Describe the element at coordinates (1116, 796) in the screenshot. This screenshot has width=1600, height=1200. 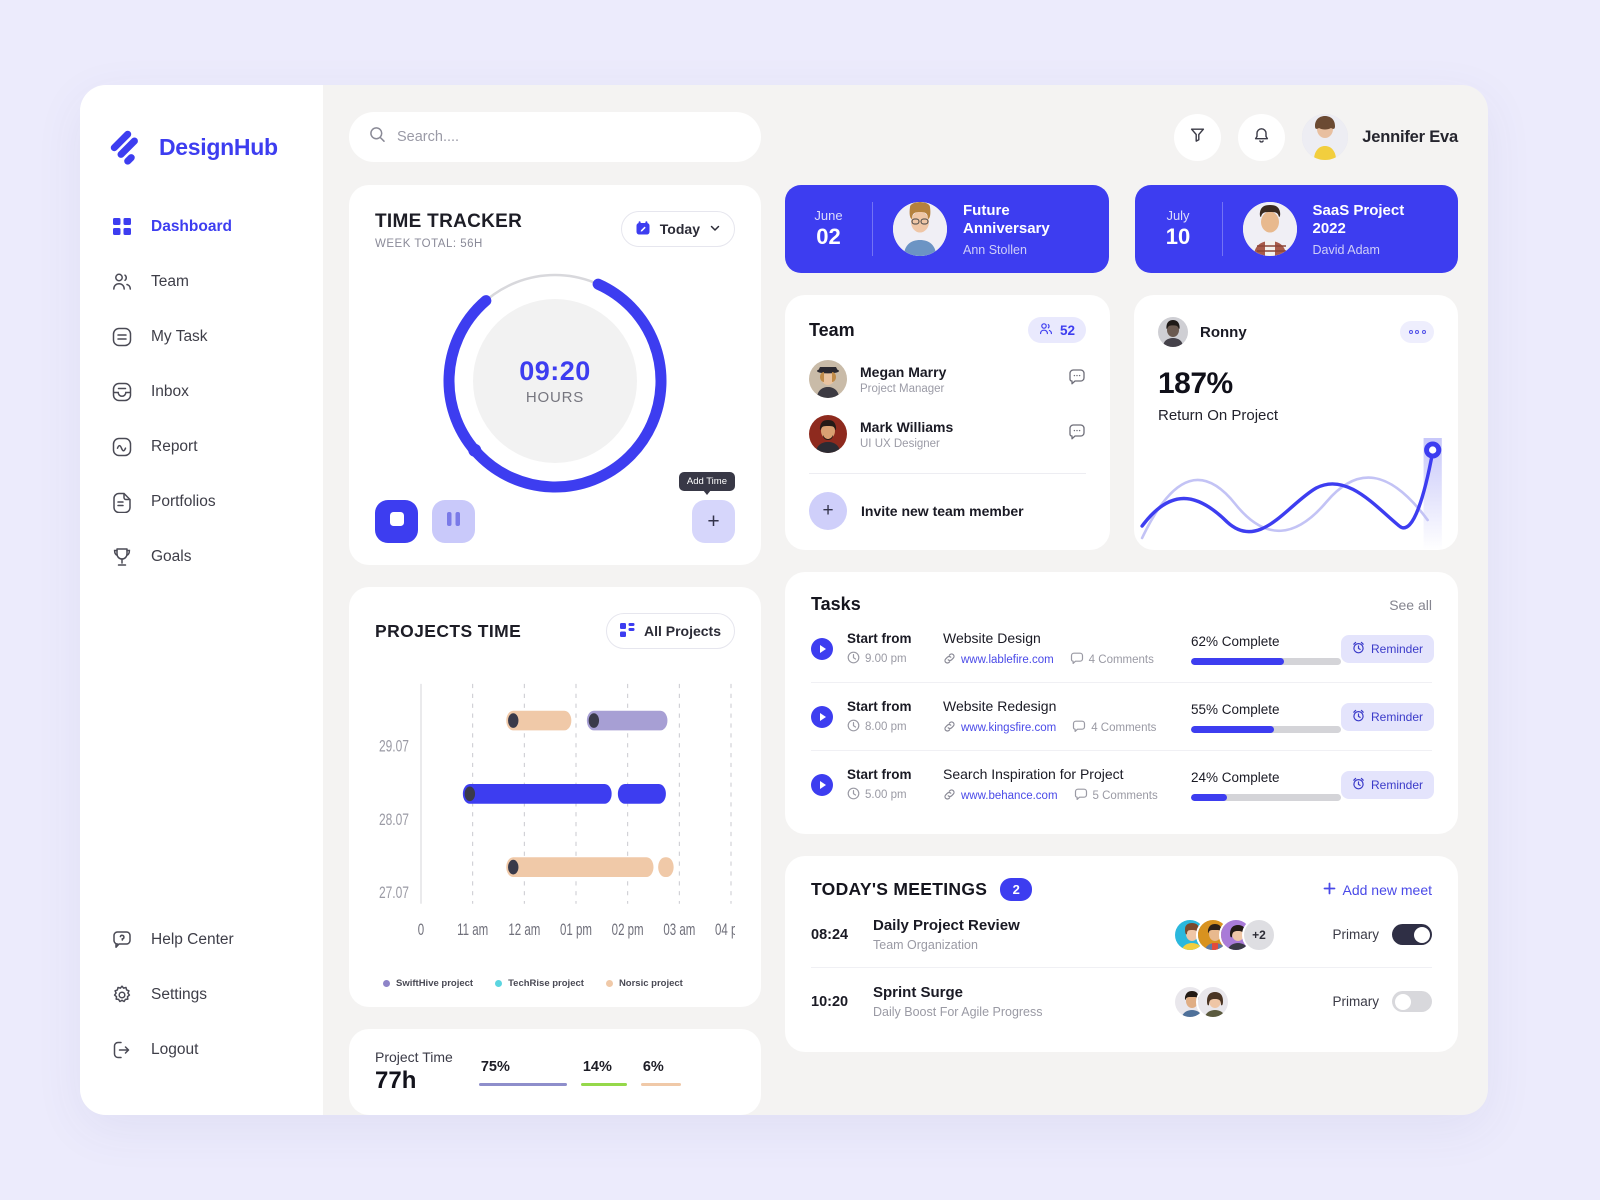
I see `task-comments: 5 Comments` at that location.